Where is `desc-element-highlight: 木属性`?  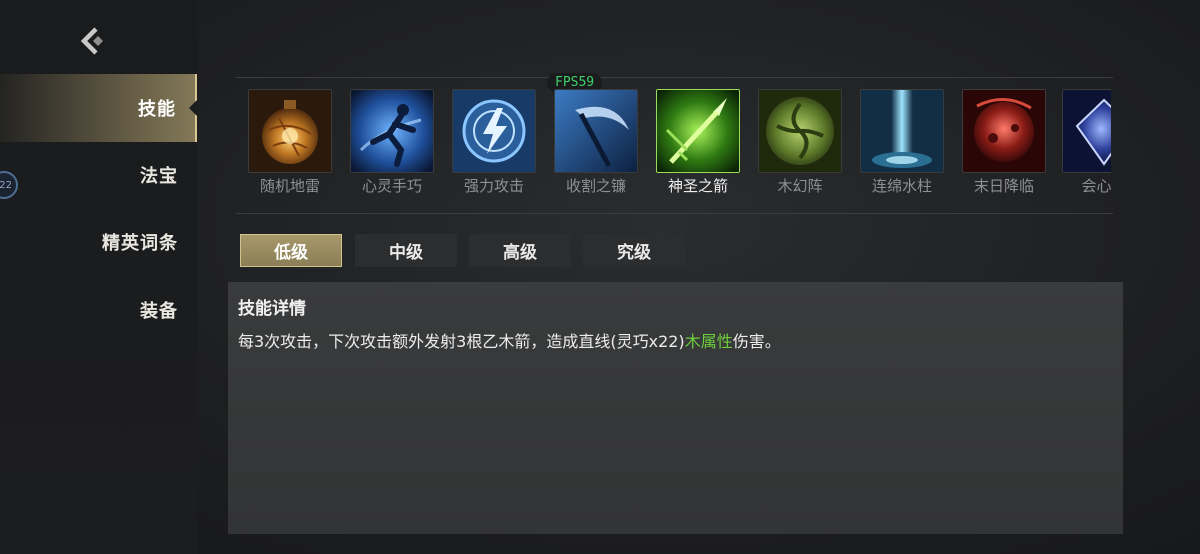 desc-element-highlight: 木属性 is located at coordinates (708, 341).